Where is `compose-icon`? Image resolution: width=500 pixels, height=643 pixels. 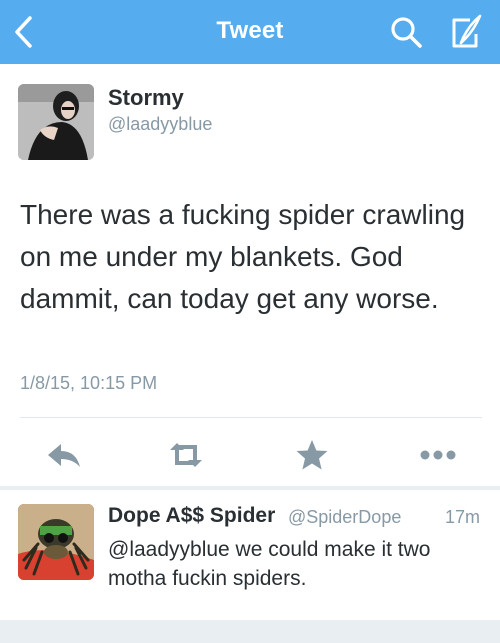 compose-icon is located at coordinates (467, 31).